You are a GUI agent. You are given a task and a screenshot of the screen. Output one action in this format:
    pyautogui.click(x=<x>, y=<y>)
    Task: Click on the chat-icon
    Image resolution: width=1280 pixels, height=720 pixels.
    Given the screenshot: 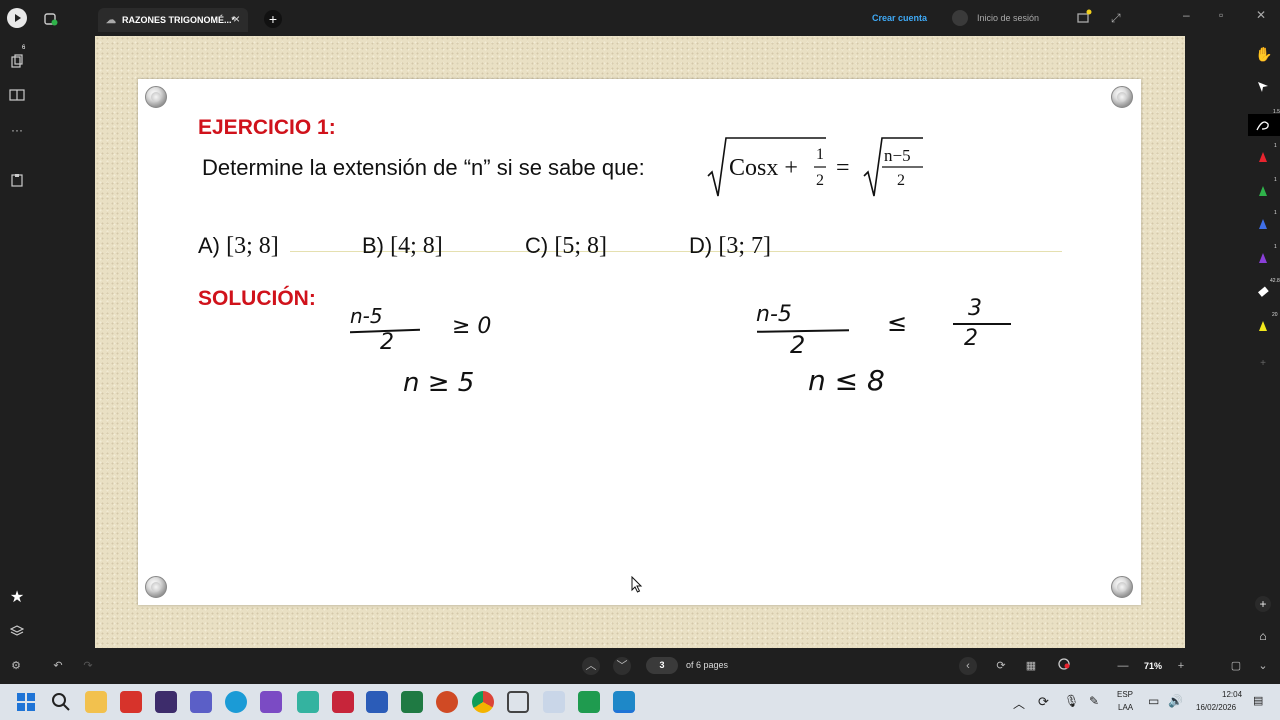 What is the action you would take?
    pyautogui.click(x=518, y=702)
    